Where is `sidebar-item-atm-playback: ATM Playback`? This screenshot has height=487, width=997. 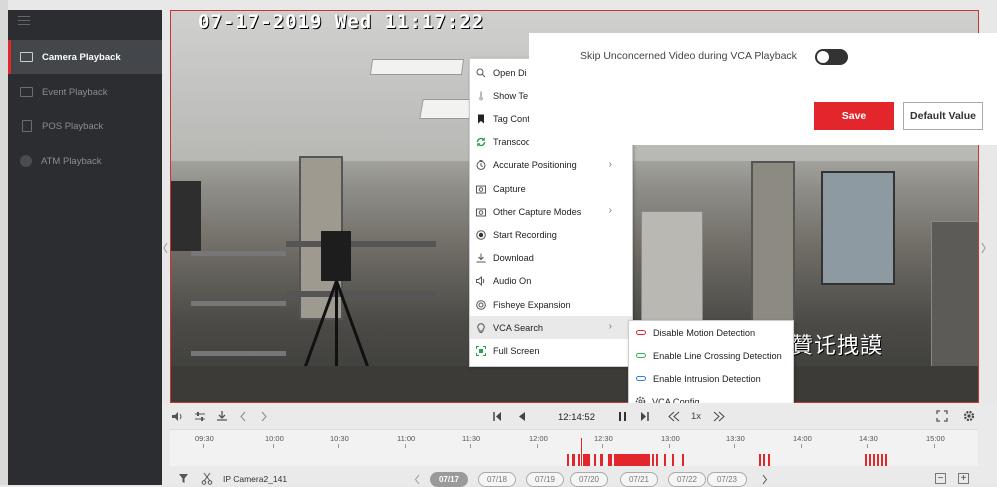 sidebar-item-atm-playback: ATM Playback is located at coordinates (85, 161).